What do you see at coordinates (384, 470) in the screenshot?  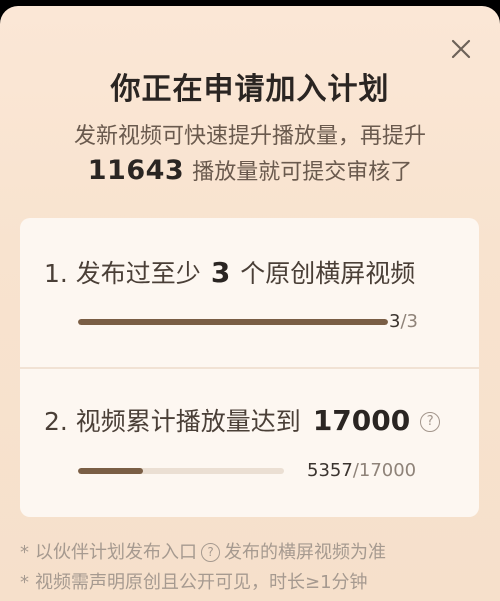 I see `progress-total: /17000` at bounding box center [384, 470].